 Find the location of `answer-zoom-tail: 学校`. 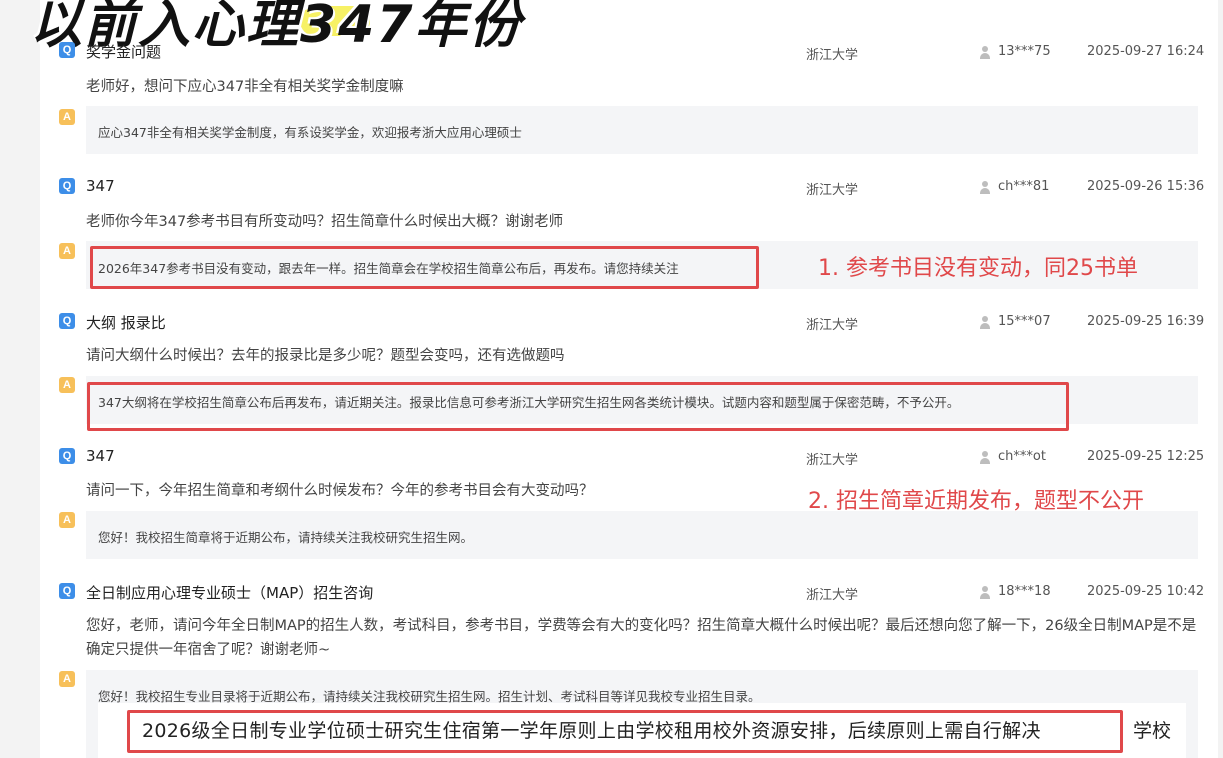

answer-zoom-tail: 学校 is located at coordinates (1152, 731).